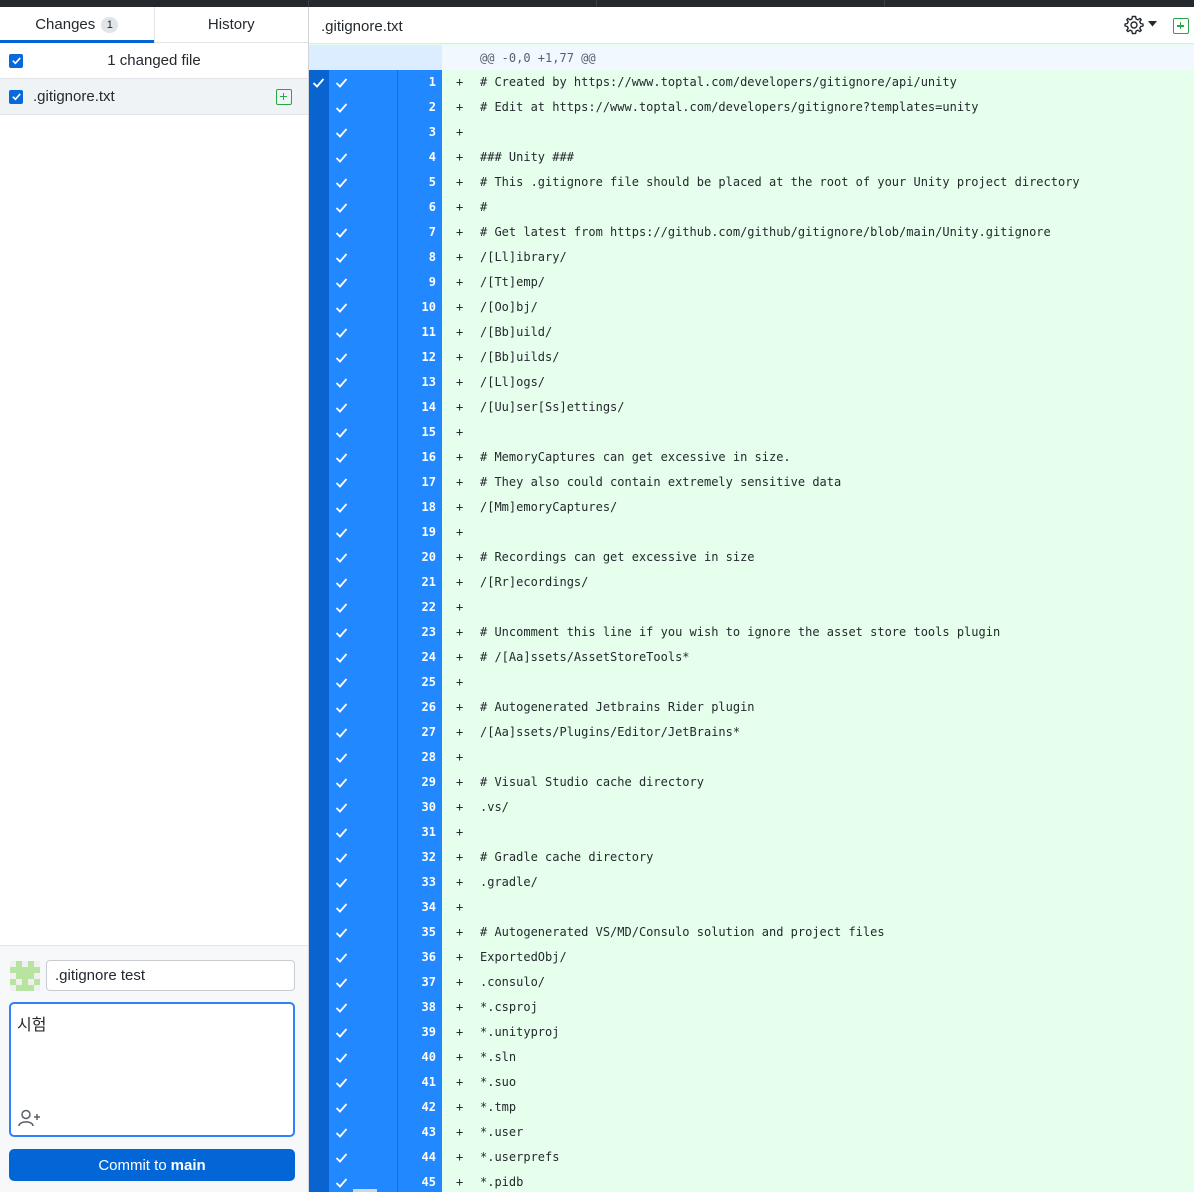  What do you see at coordinates (751, 882) in the screenshot?
I see `diff-line: 33 + .gradle/` at bounding box center [751, 882].